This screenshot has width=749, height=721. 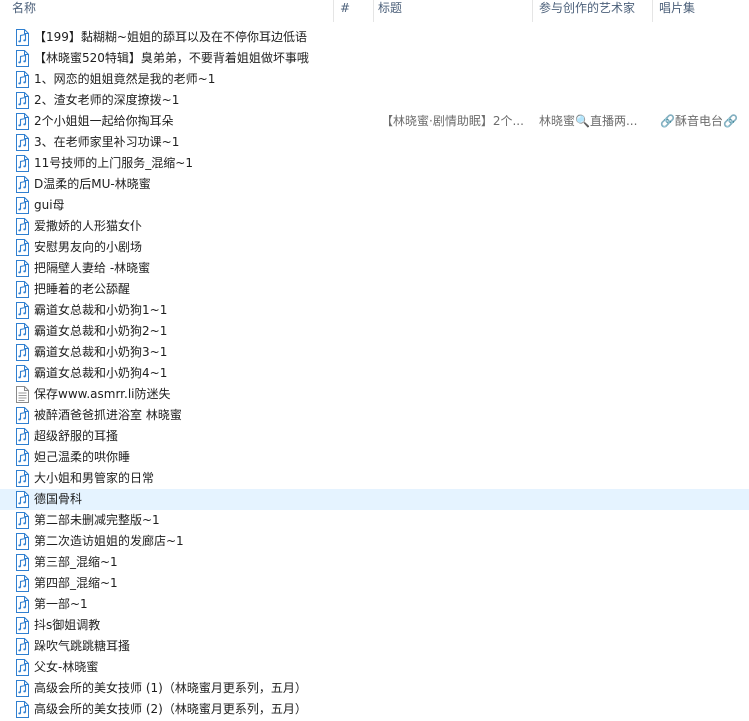 What do you see at coordinates (101, 373) in the screenshot?
I see `file-name: 霸道女总裁和小奶狗4~1` at bounding box center [101, 373].